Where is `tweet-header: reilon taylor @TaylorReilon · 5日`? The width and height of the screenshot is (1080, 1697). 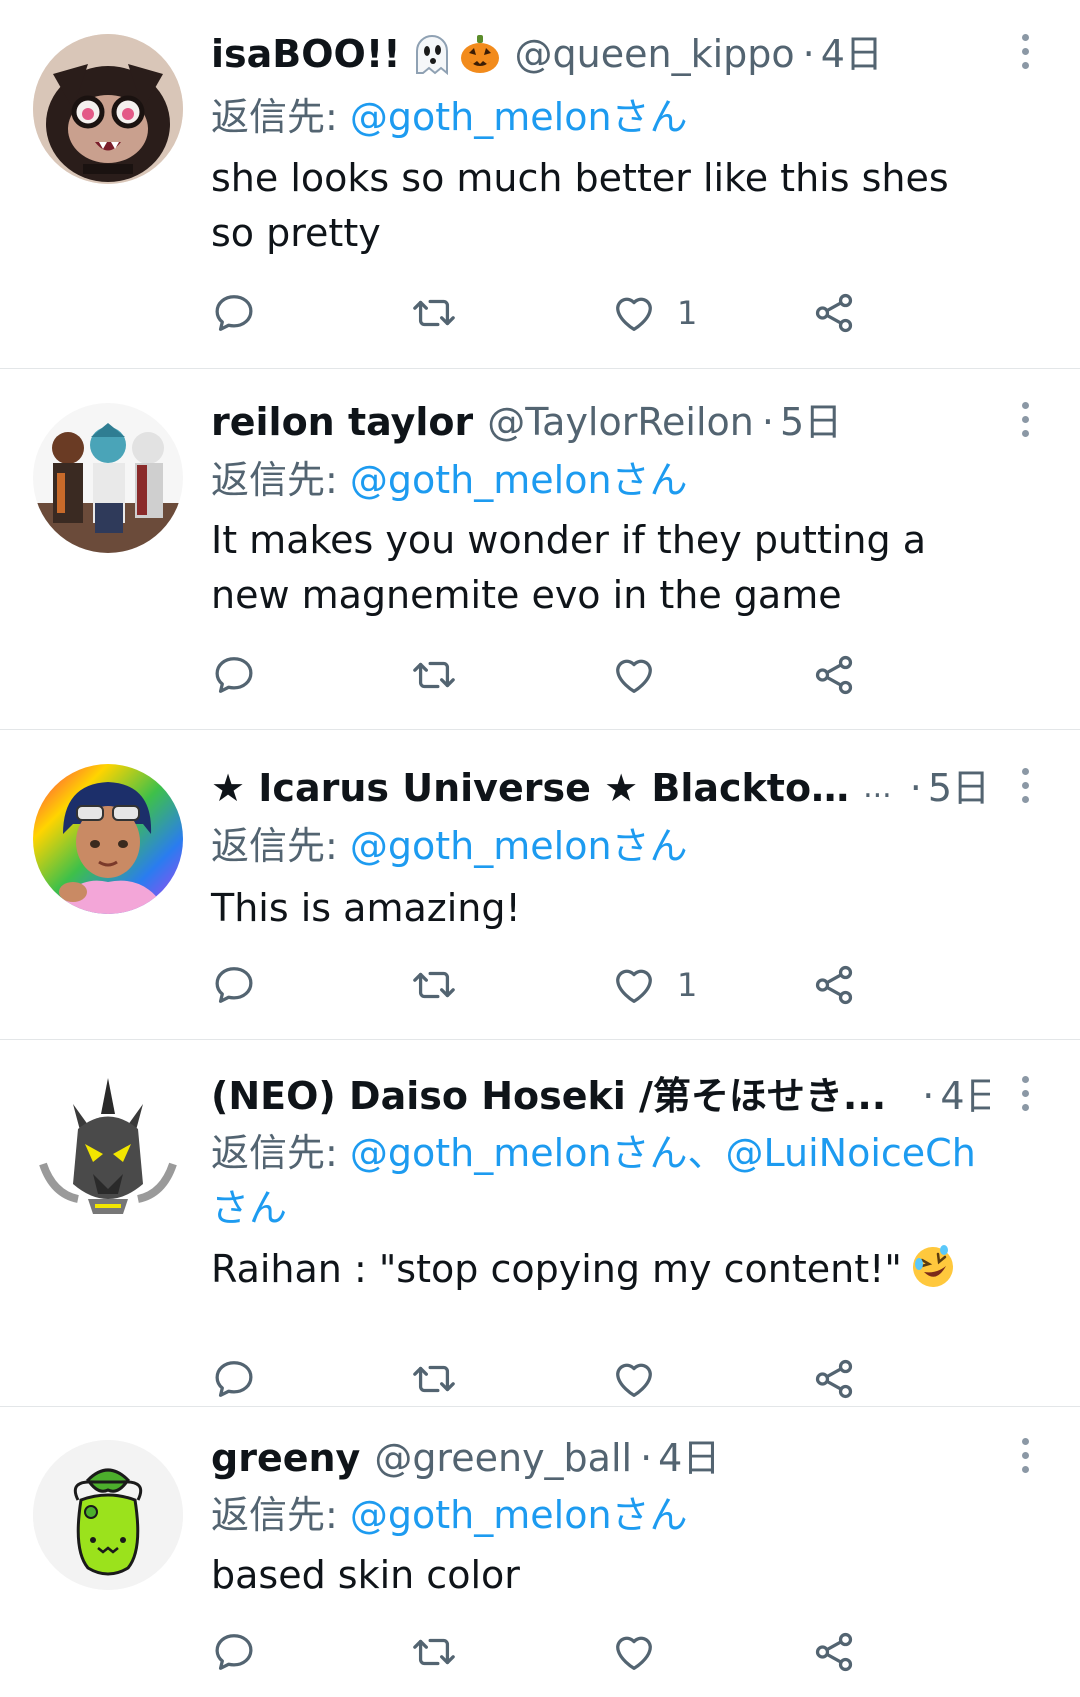 tweet-header: reilon taylor @TaylorReilon · 5日 is located at coordinates (600, 422).